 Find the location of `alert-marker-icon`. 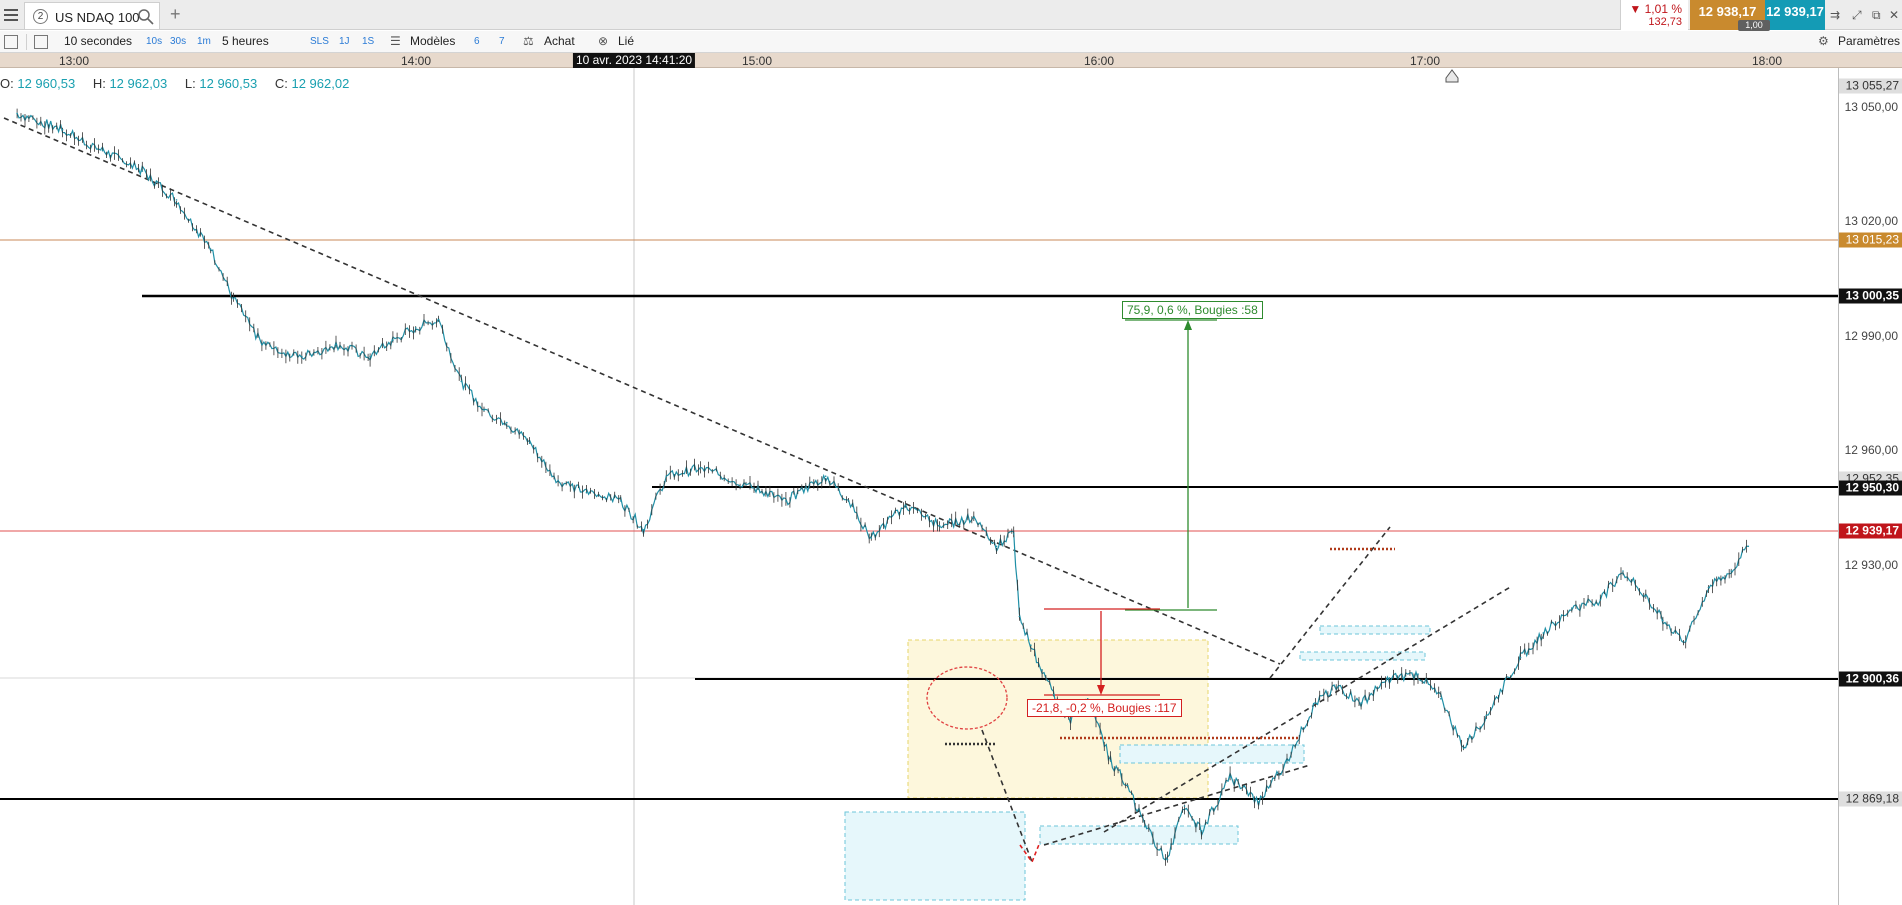

alert-marker-icon is located at coordinates (1452, 76).